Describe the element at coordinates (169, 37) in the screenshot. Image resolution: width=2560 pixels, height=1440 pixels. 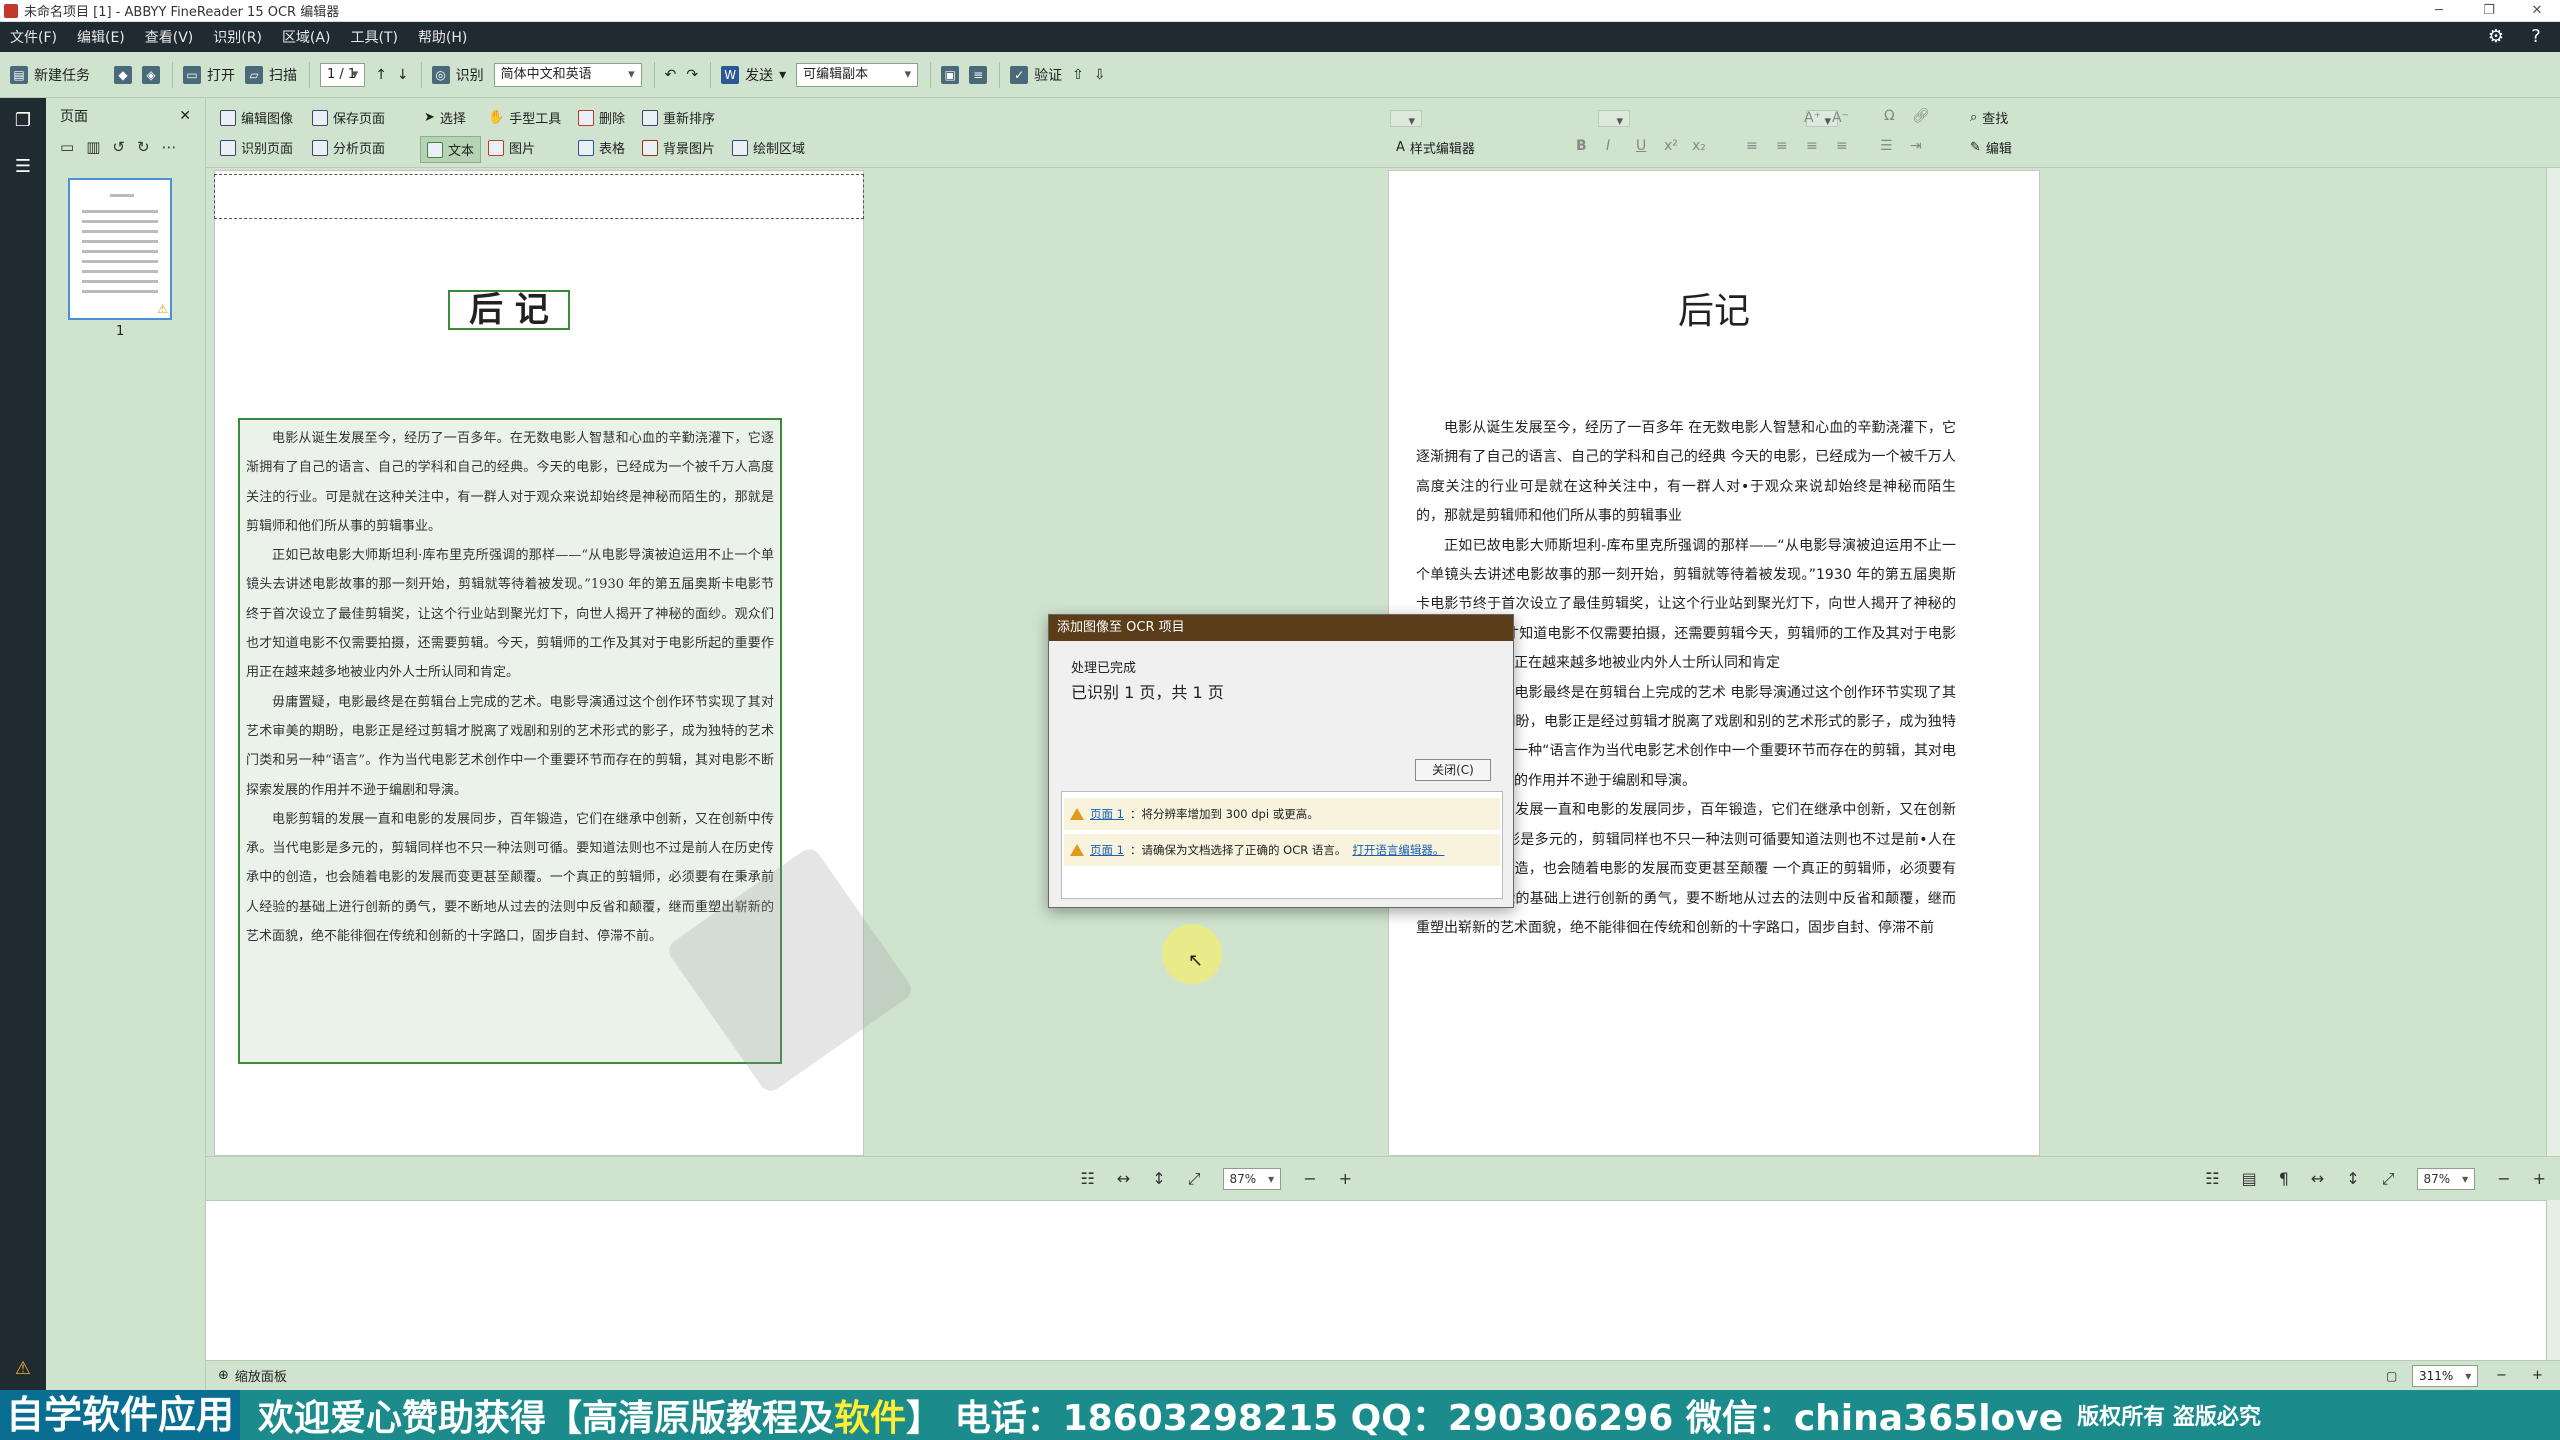
I see `menu-view: 查看(V)` at that location.